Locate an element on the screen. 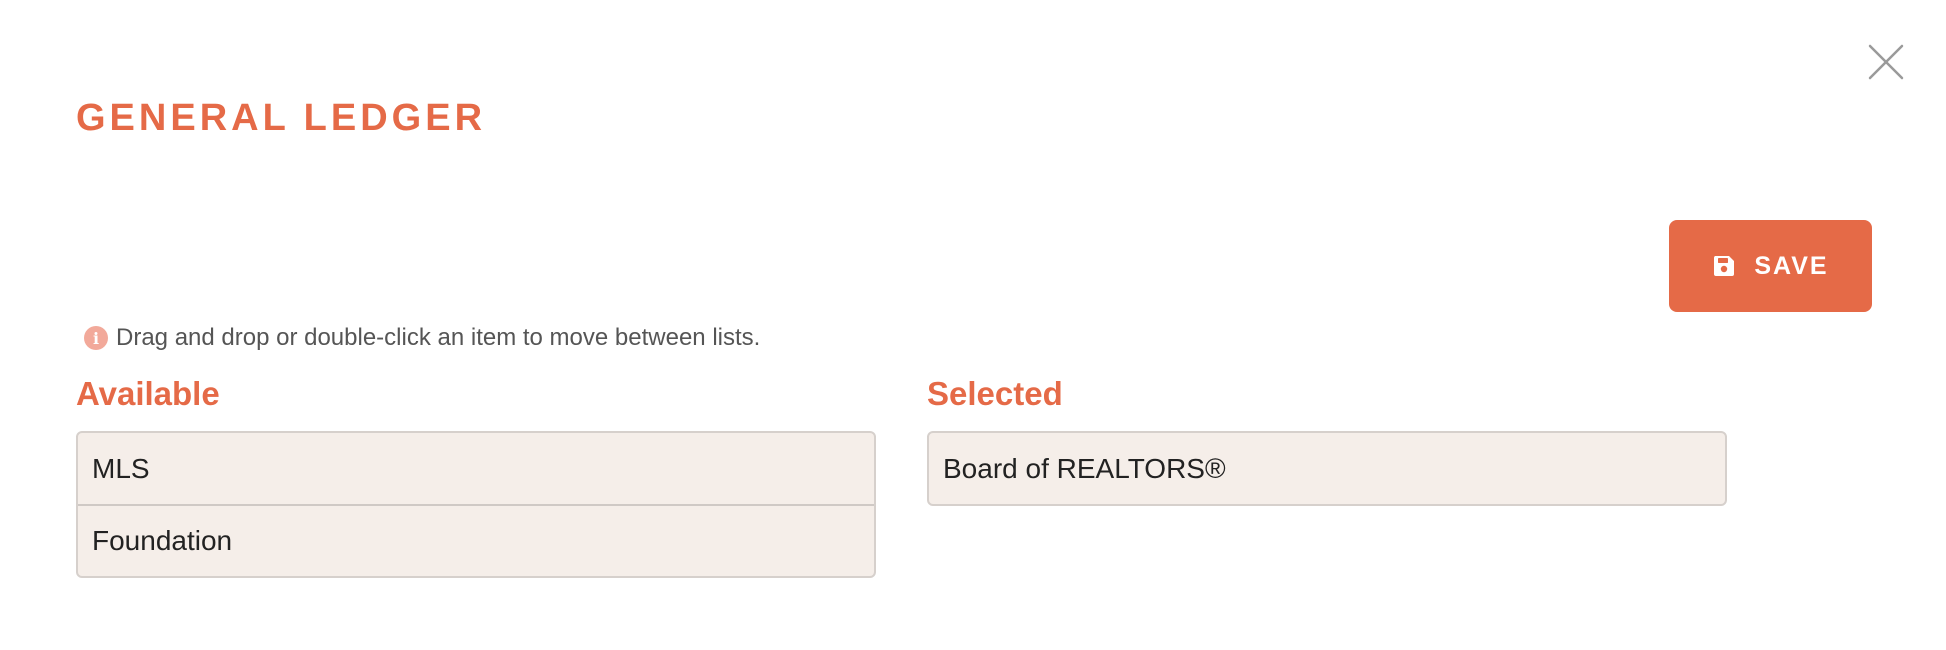  close-button is located at coordinates (1886, 62).